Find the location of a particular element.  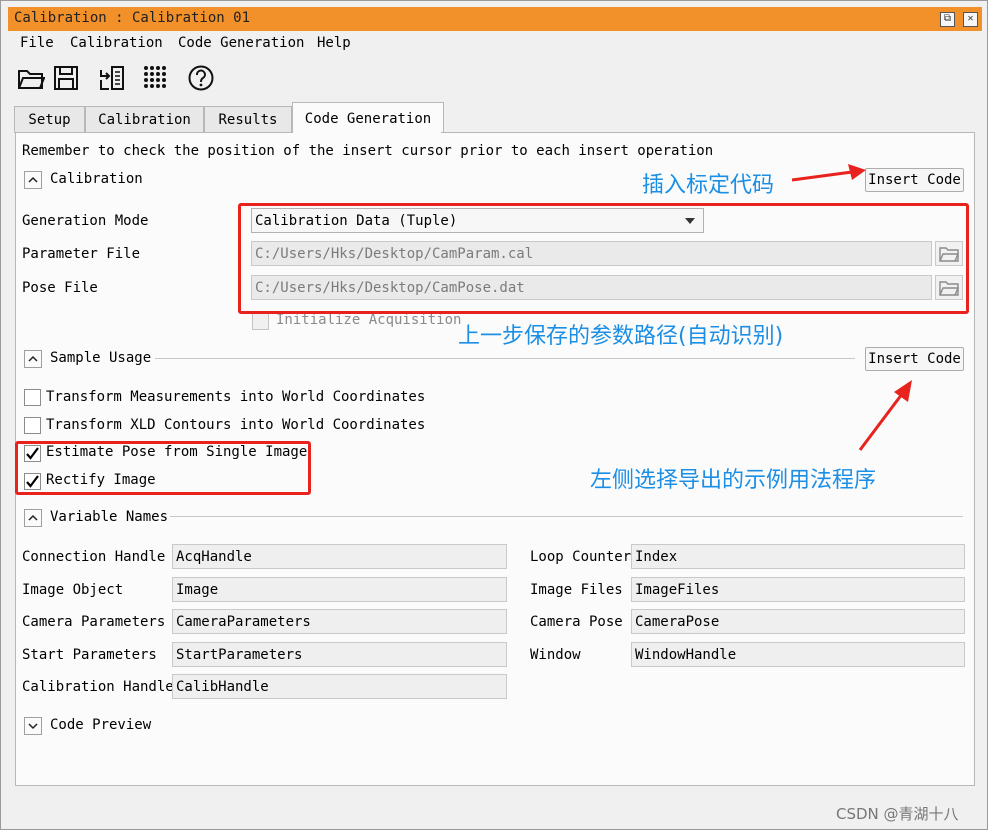

tab-results: Results is located at coordinates (248, 119).